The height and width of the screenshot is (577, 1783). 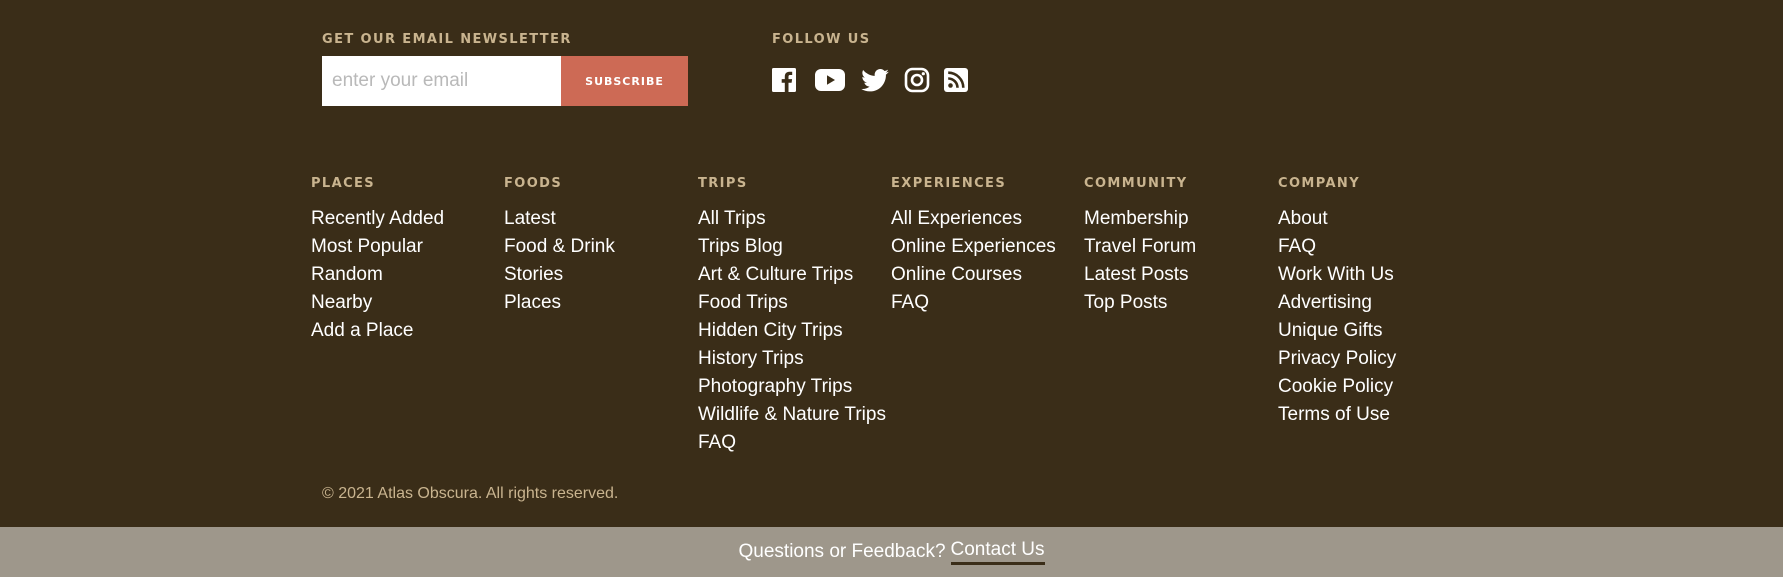 What do you see at coordinates (875, 80) in the screenshot?
I see `twitter-icon` at bounding box center [875, 80].